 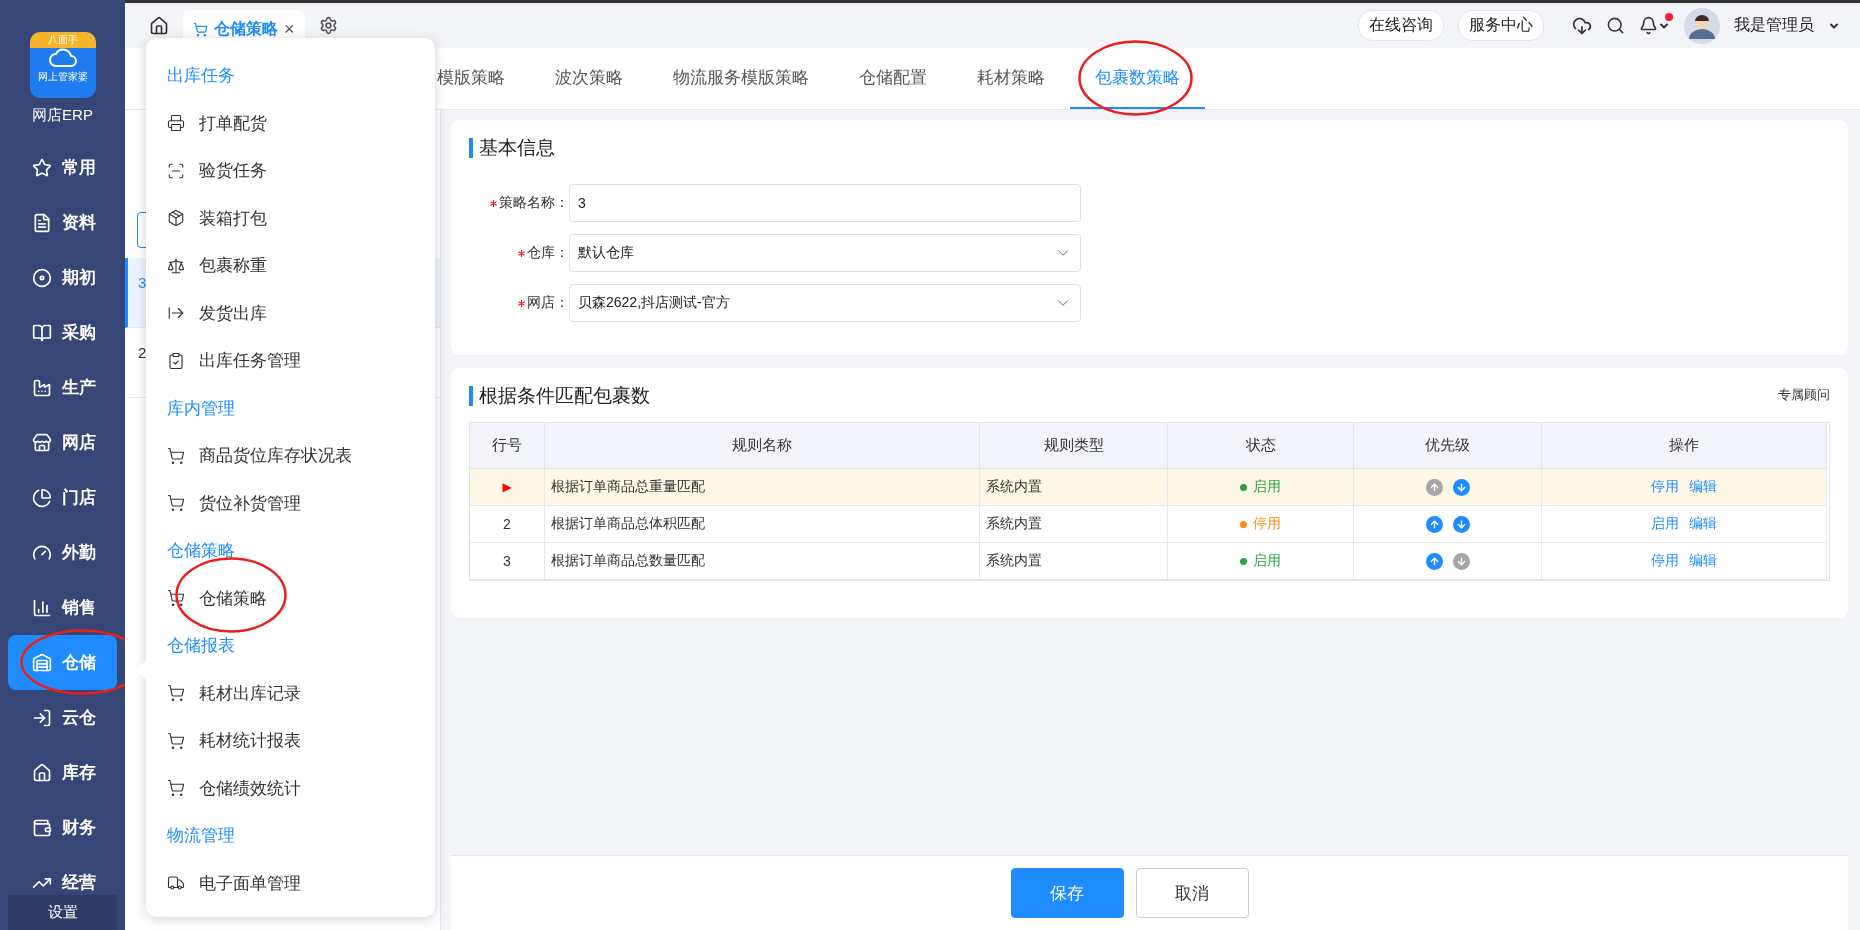 What do you see at coordinates (301, 123) in the screenshot?
I see `menu-item: 打单配货` at bounding box center [301, 123].